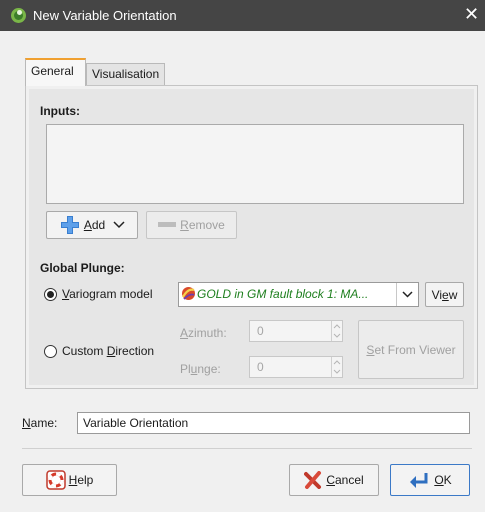  I want to click on add-button: Add, so click(92, 225).